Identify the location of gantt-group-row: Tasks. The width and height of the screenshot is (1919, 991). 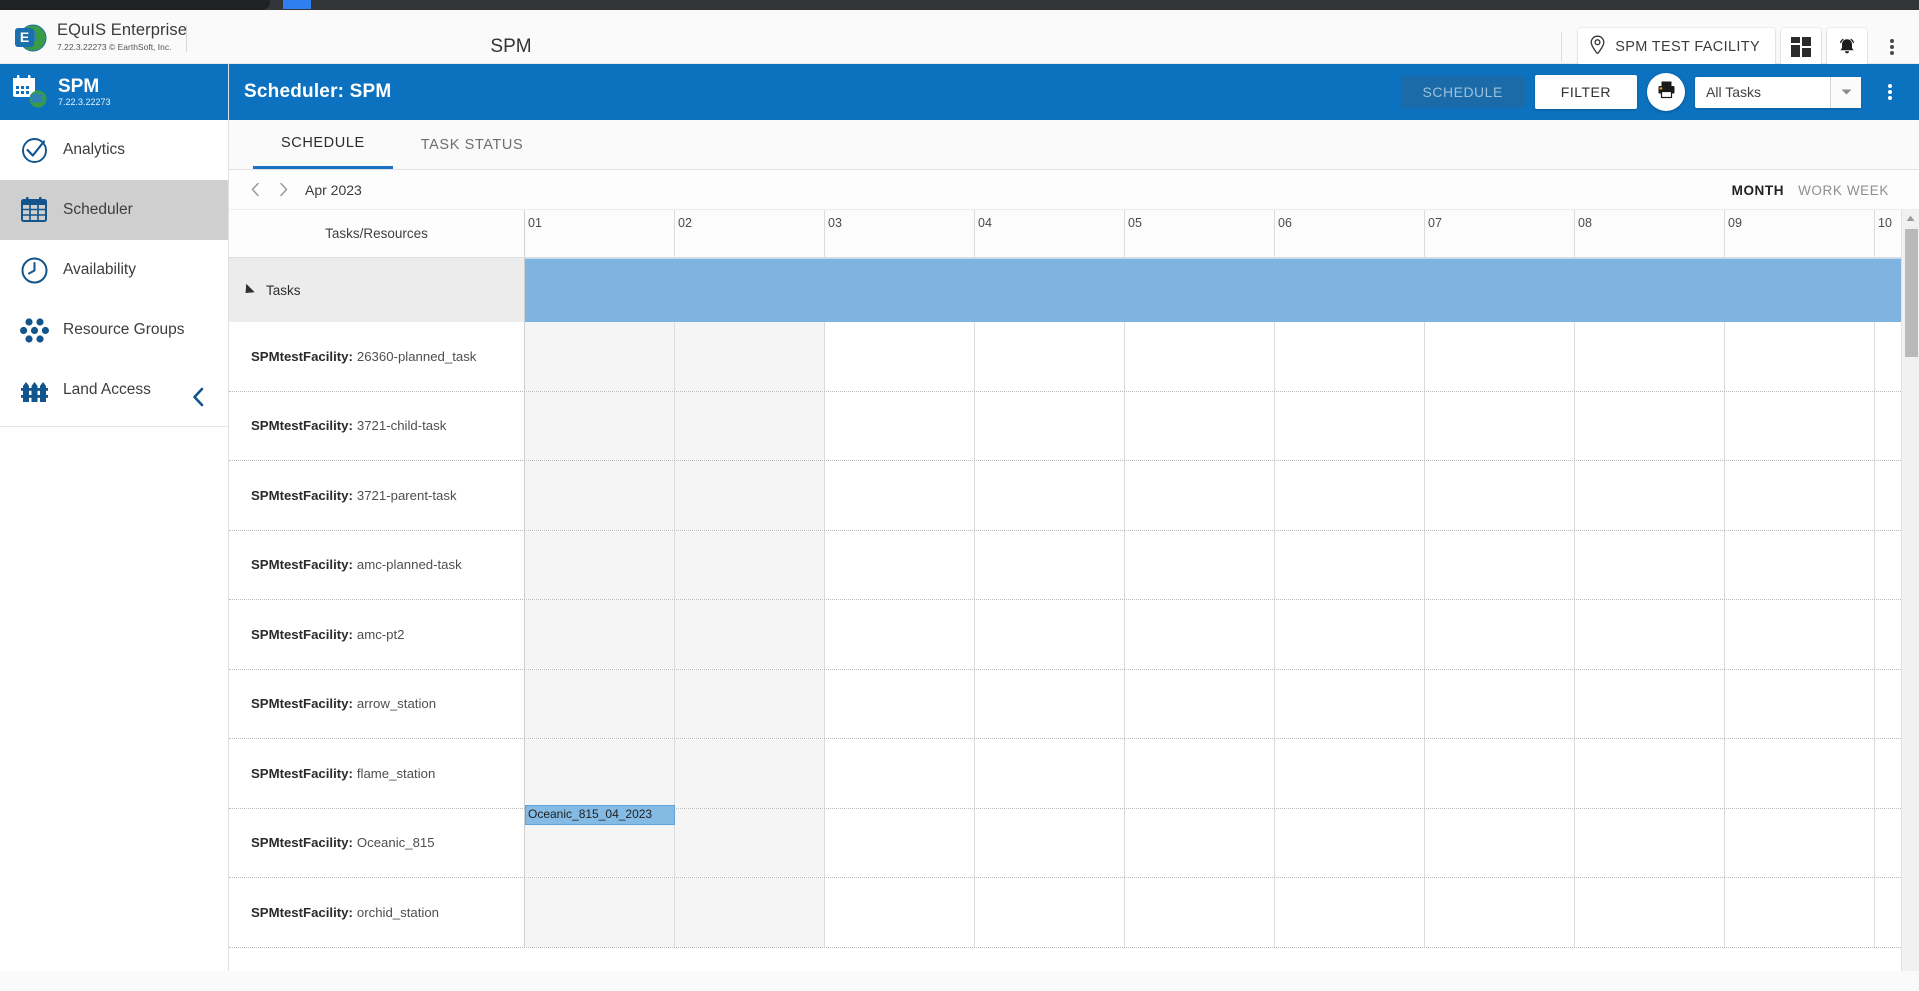
(1074, 290).